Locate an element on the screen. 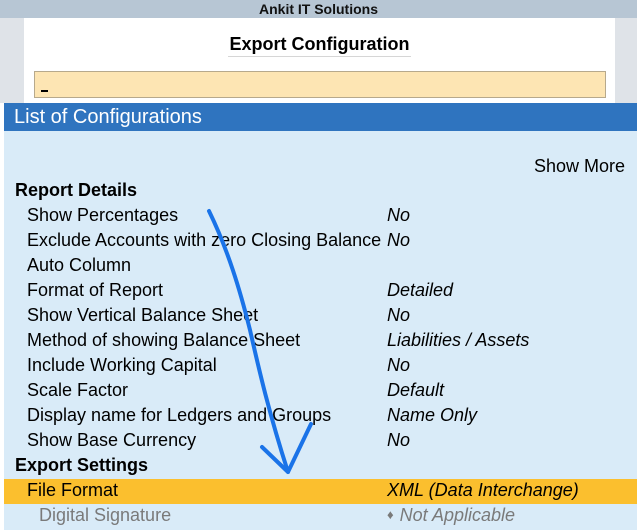 This screenshot has width=637, height=530. page-title: Export Configuration is located at coordinates (319, 45).